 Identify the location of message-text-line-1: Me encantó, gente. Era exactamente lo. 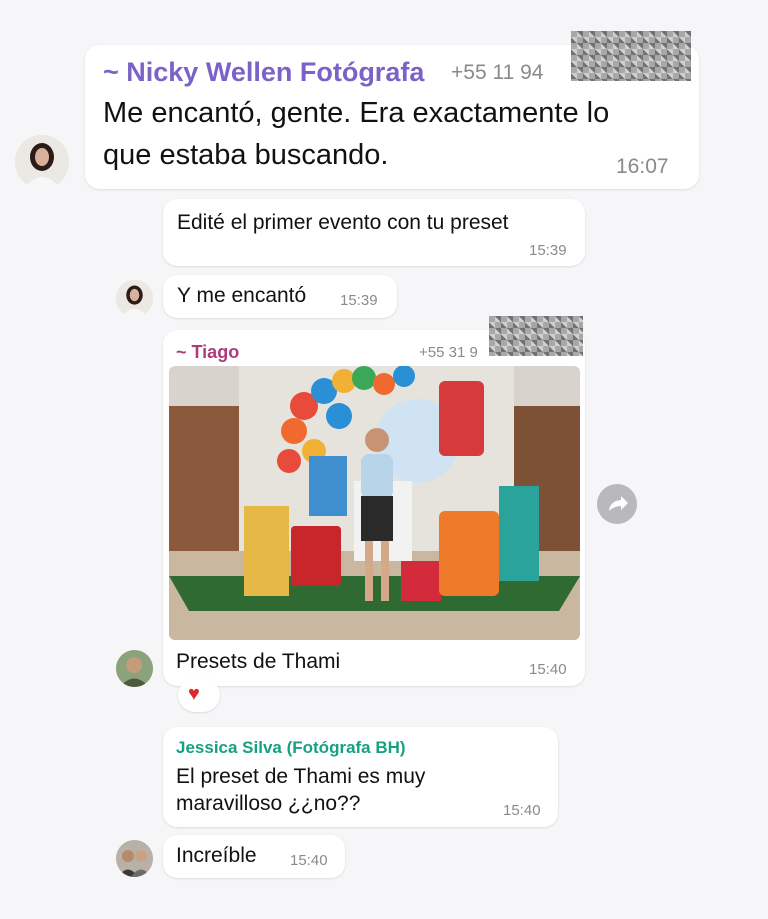
(356, 113).